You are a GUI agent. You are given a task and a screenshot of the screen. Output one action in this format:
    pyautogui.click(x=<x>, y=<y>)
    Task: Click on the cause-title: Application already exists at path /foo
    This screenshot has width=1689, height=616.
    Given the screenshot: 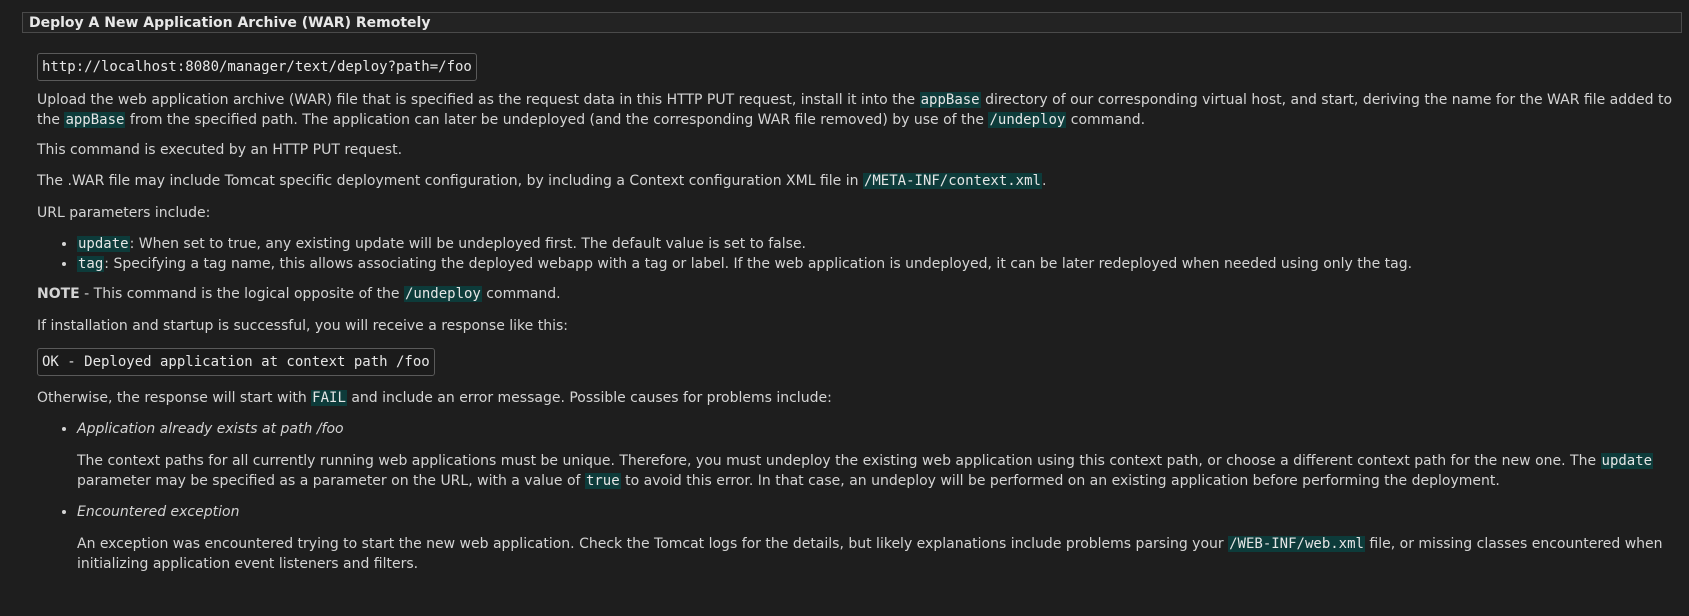 What is the action you would take?
    pyautogui.click(x=210, y=429)
    